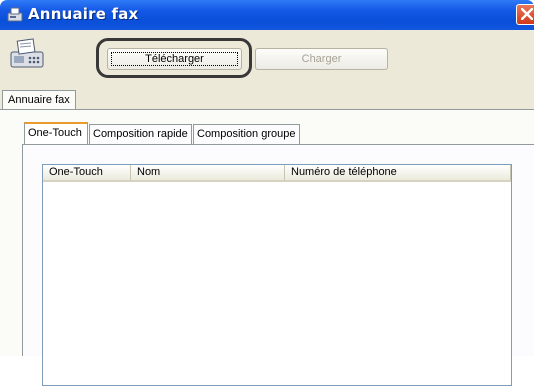 The width and height of the screenshot is (534, 386). I want to click on tab-annuaire-fax: Annuaire fax, so click(39, 99).